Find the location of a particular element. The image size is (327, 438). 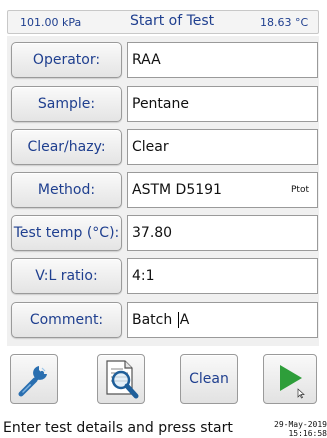

page-title: Start of Test is located at coordinates (172, 21).